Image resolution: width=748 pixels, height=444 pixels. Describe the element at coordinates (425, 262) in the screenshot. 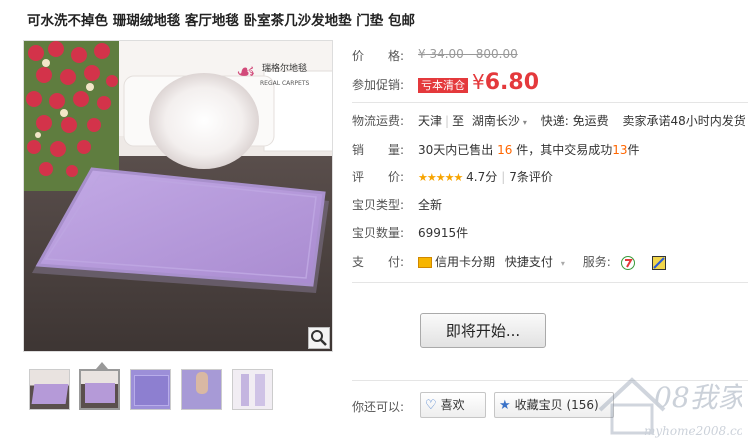

I see `credit-card-icon` at that location.